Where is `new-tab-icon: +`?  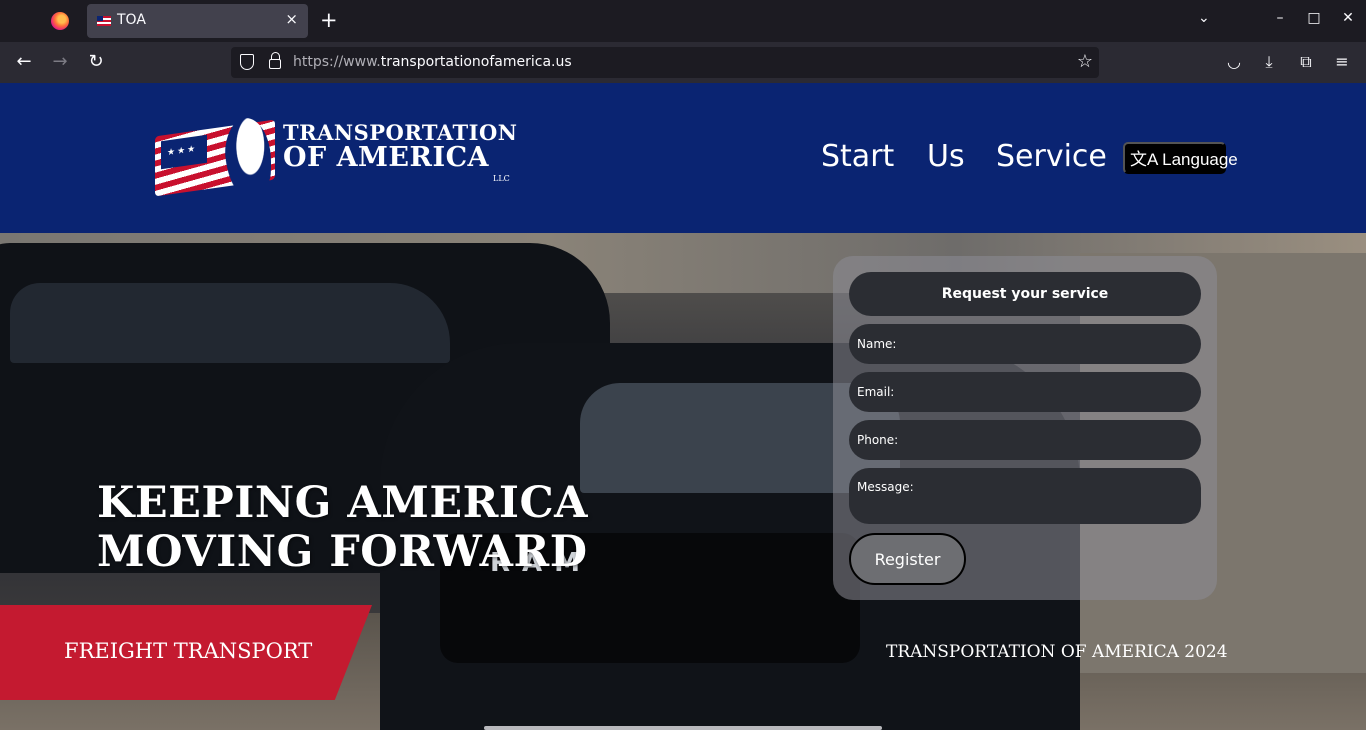
new-tab-icon: + is located at coordinates (329, 20).